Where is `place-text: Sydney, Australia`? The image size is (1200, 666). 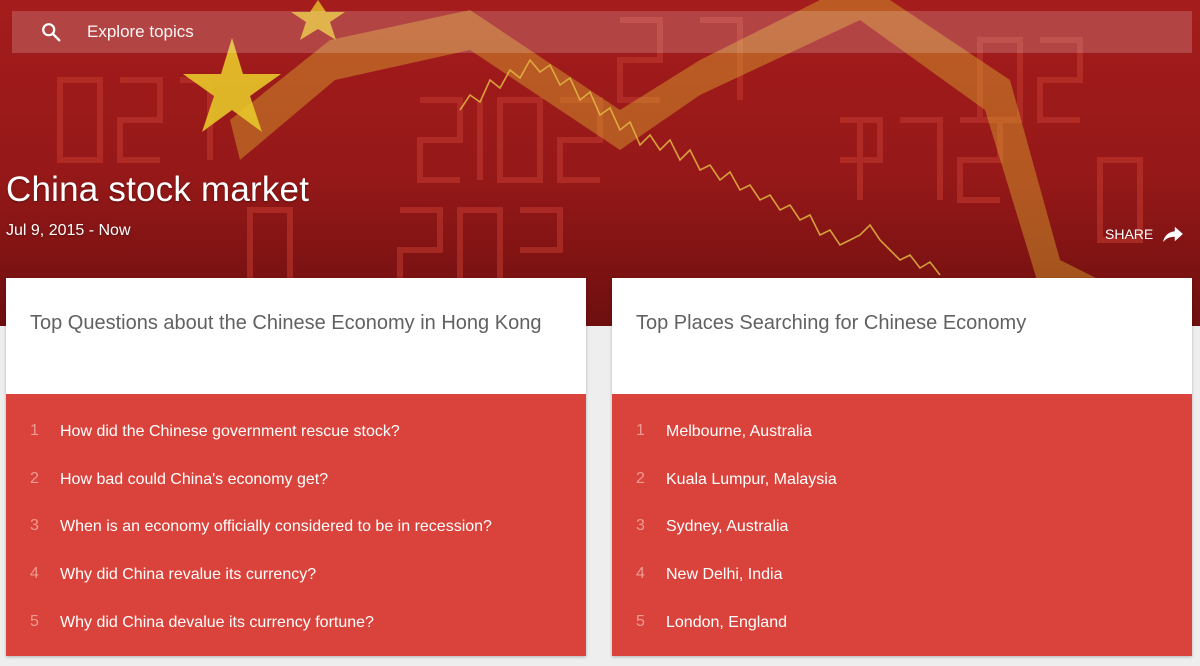
place-text: Sydney, Australia is located at coordinates (727, 527).